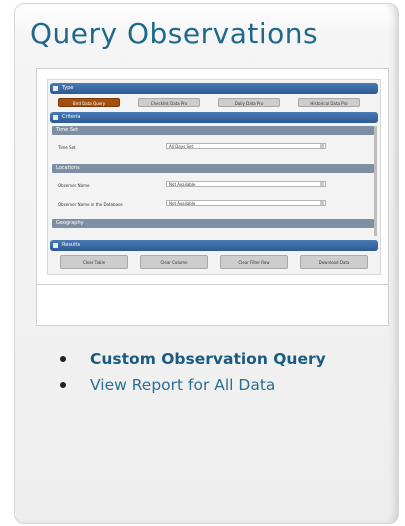 Image resolution: width=405 pixels, height=526 pixels. What do you see at coordinates (212, 284) in the screenshot?
I see `preview-divider` at bounding box center [212, 284].